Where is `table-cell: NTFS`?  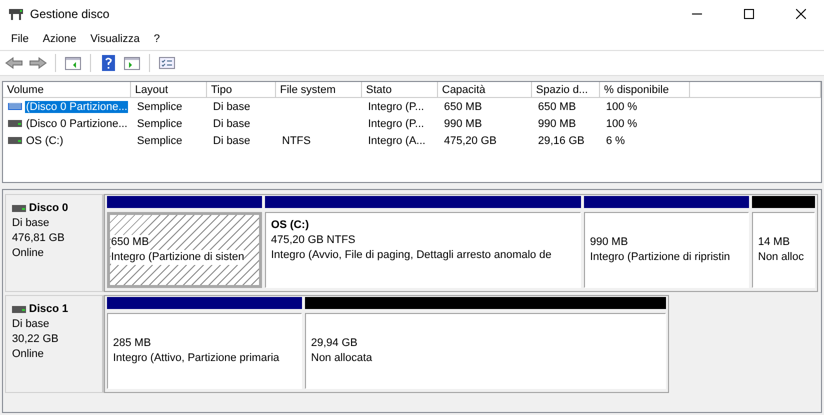 table-cell: NTFS is located at coordinates (296, 140).